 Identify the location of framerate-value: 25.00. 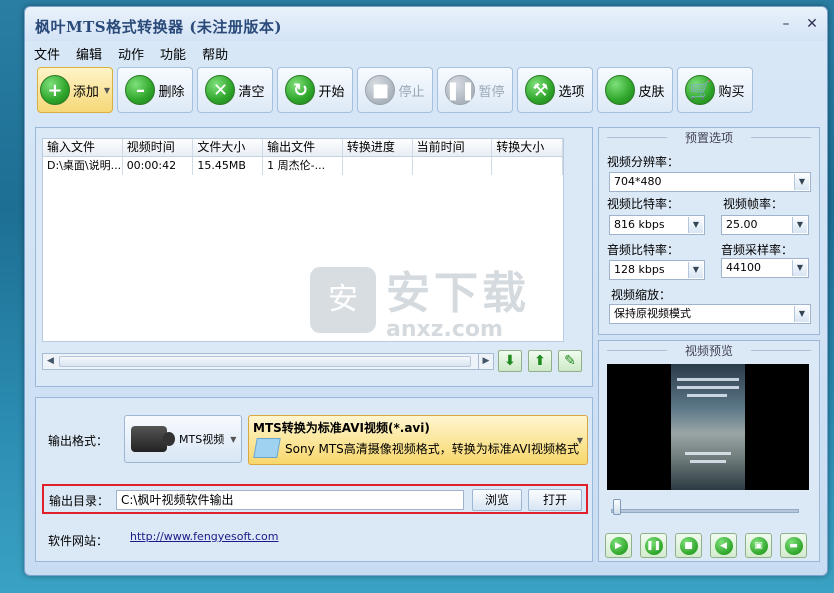
(742, 224).